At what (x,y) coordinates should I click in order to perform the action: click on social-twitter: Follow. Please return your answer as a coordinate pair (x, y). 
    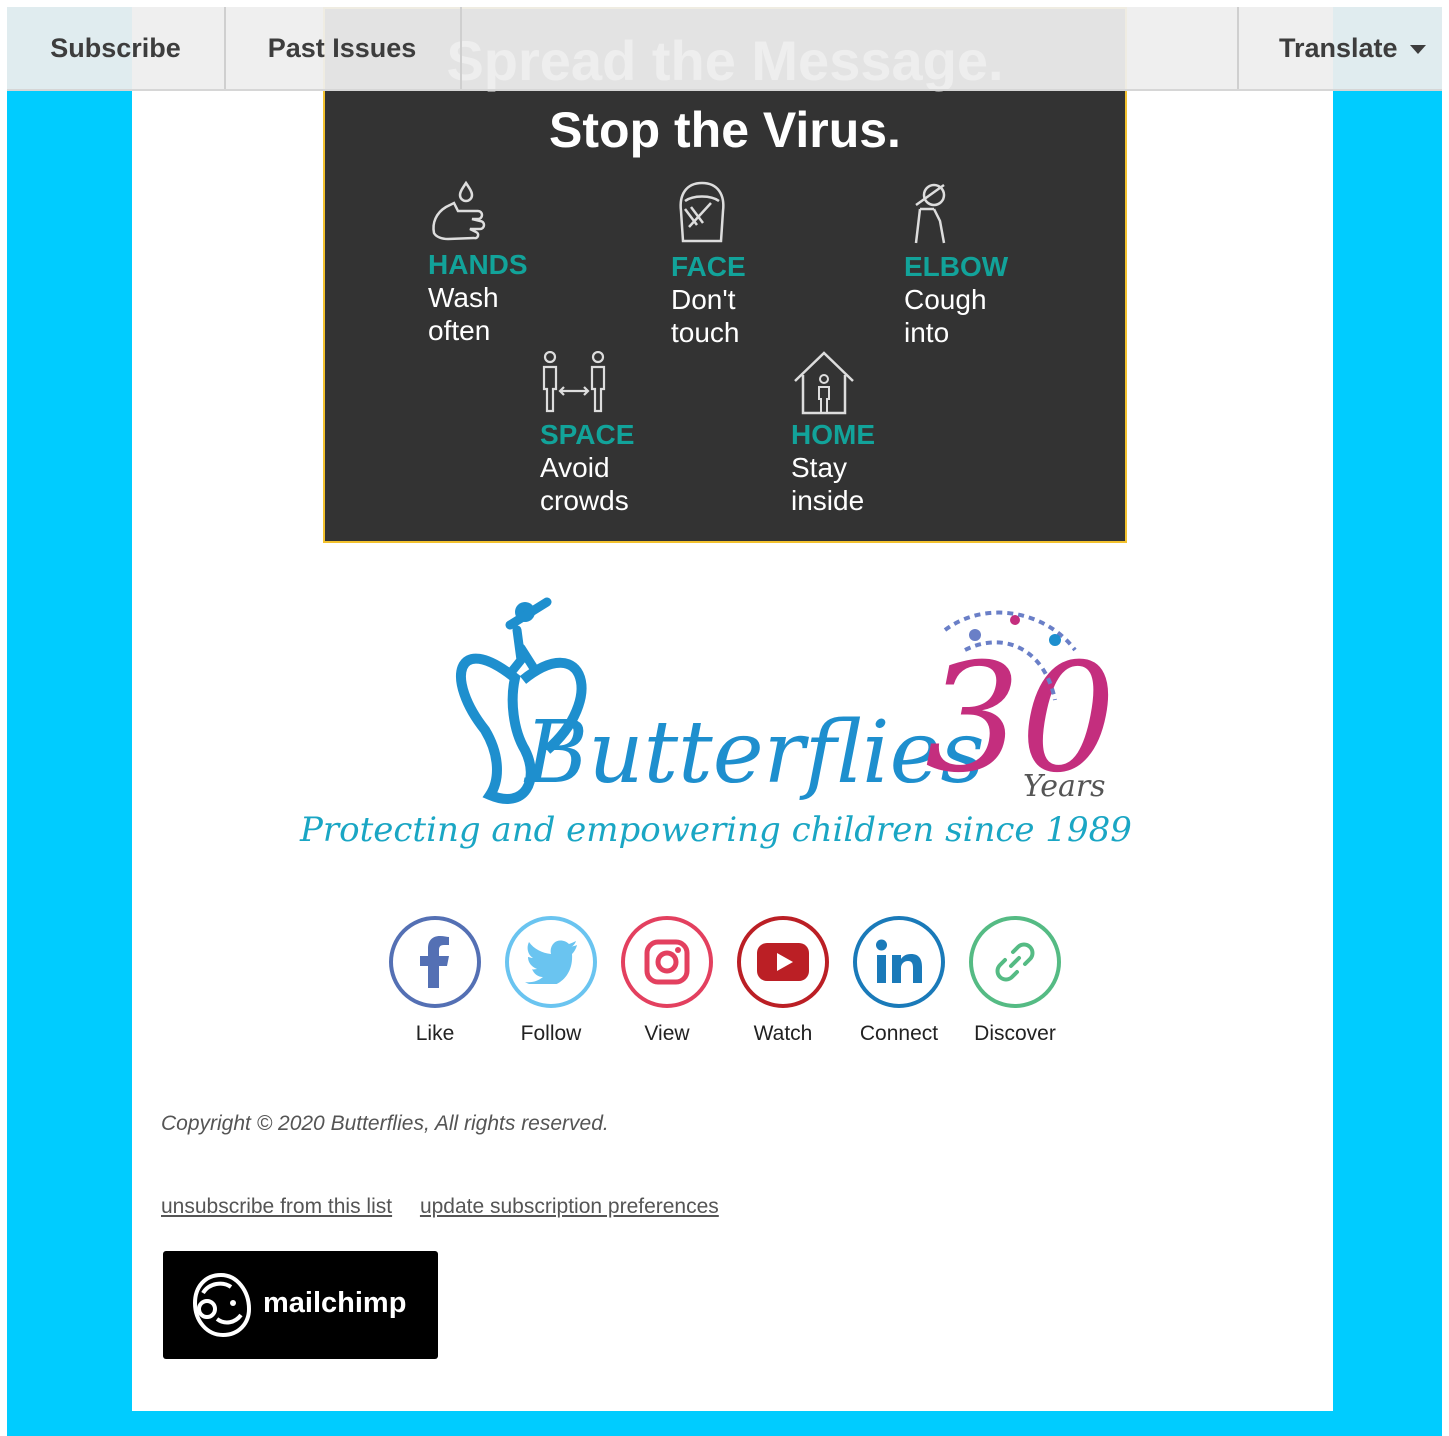
    Looking at the image, I should click on (551, 981).